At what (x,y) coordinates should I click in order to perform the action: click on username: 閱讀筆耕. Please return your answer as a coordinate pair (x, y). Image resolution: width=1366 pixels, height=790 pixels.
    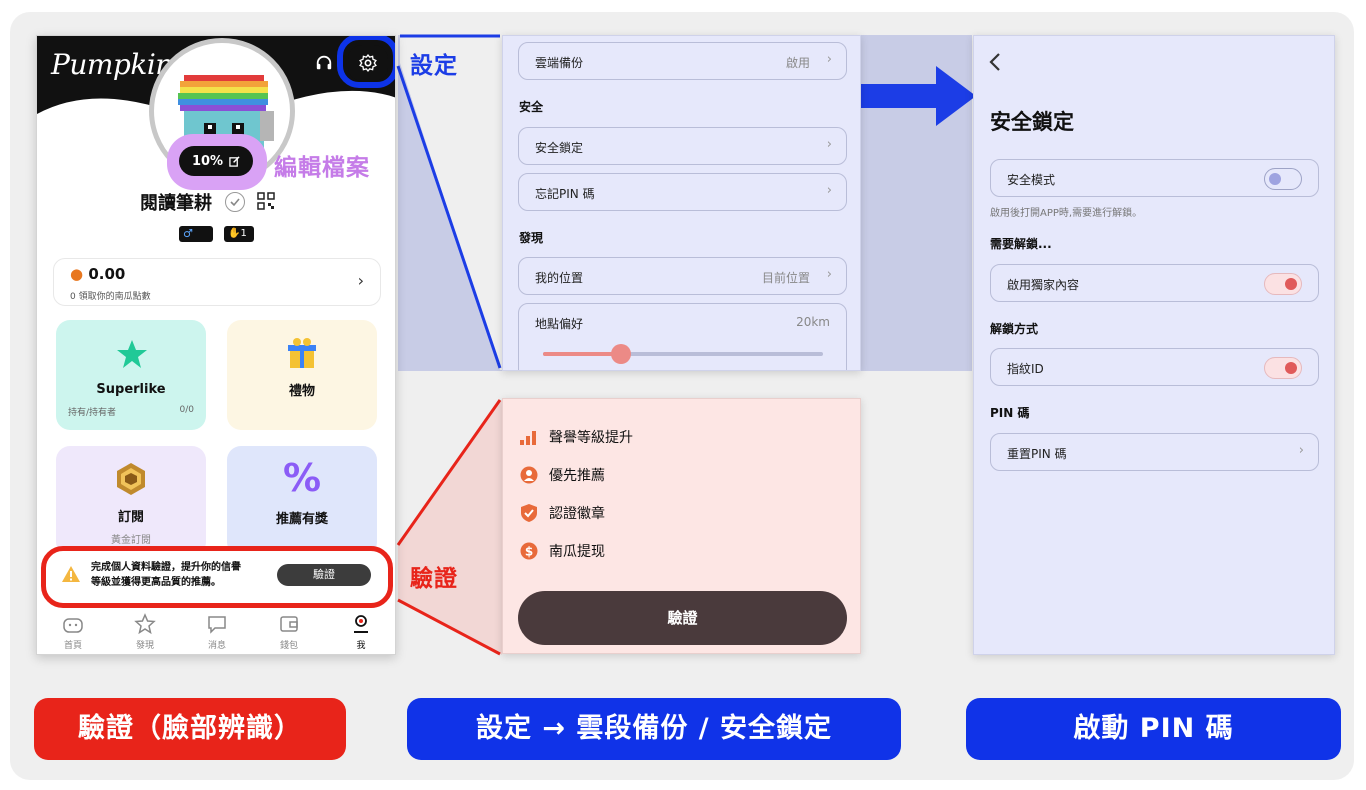
    Looking at the image, I should click on (176, 203).